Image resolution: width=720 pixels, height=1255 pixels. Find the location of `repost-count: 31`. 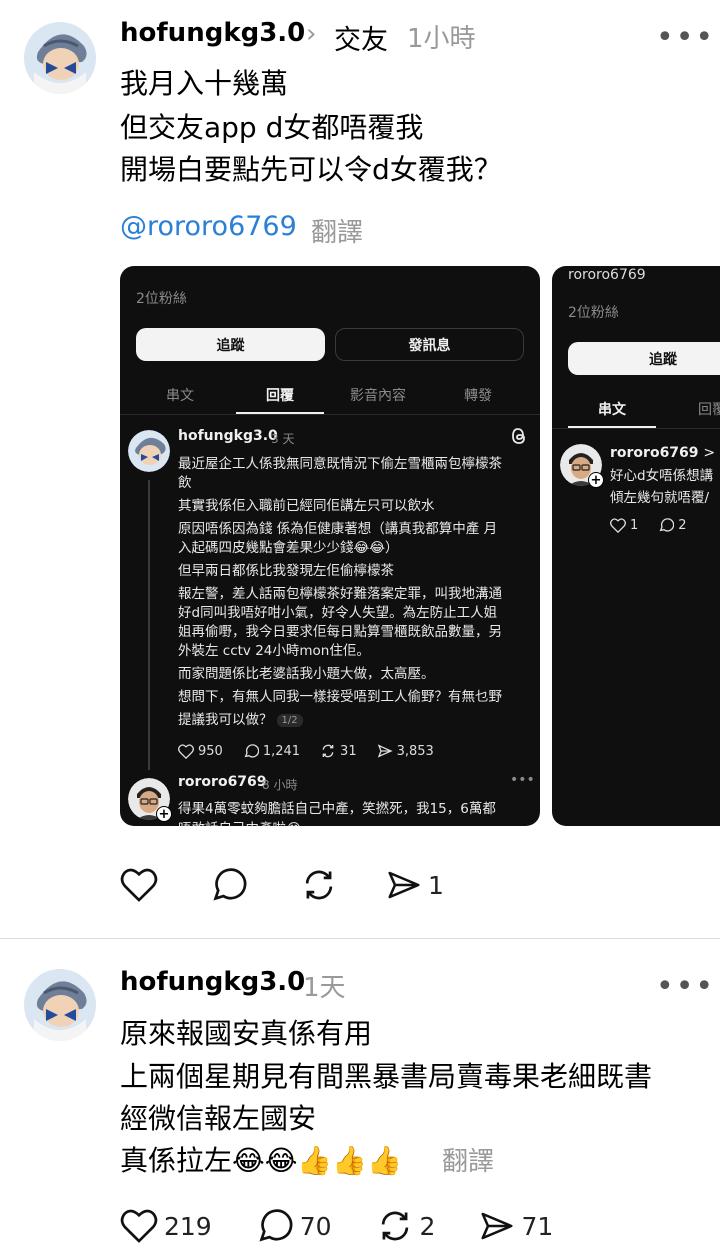

repost-count: 31 is located at coordinates (348, 751).